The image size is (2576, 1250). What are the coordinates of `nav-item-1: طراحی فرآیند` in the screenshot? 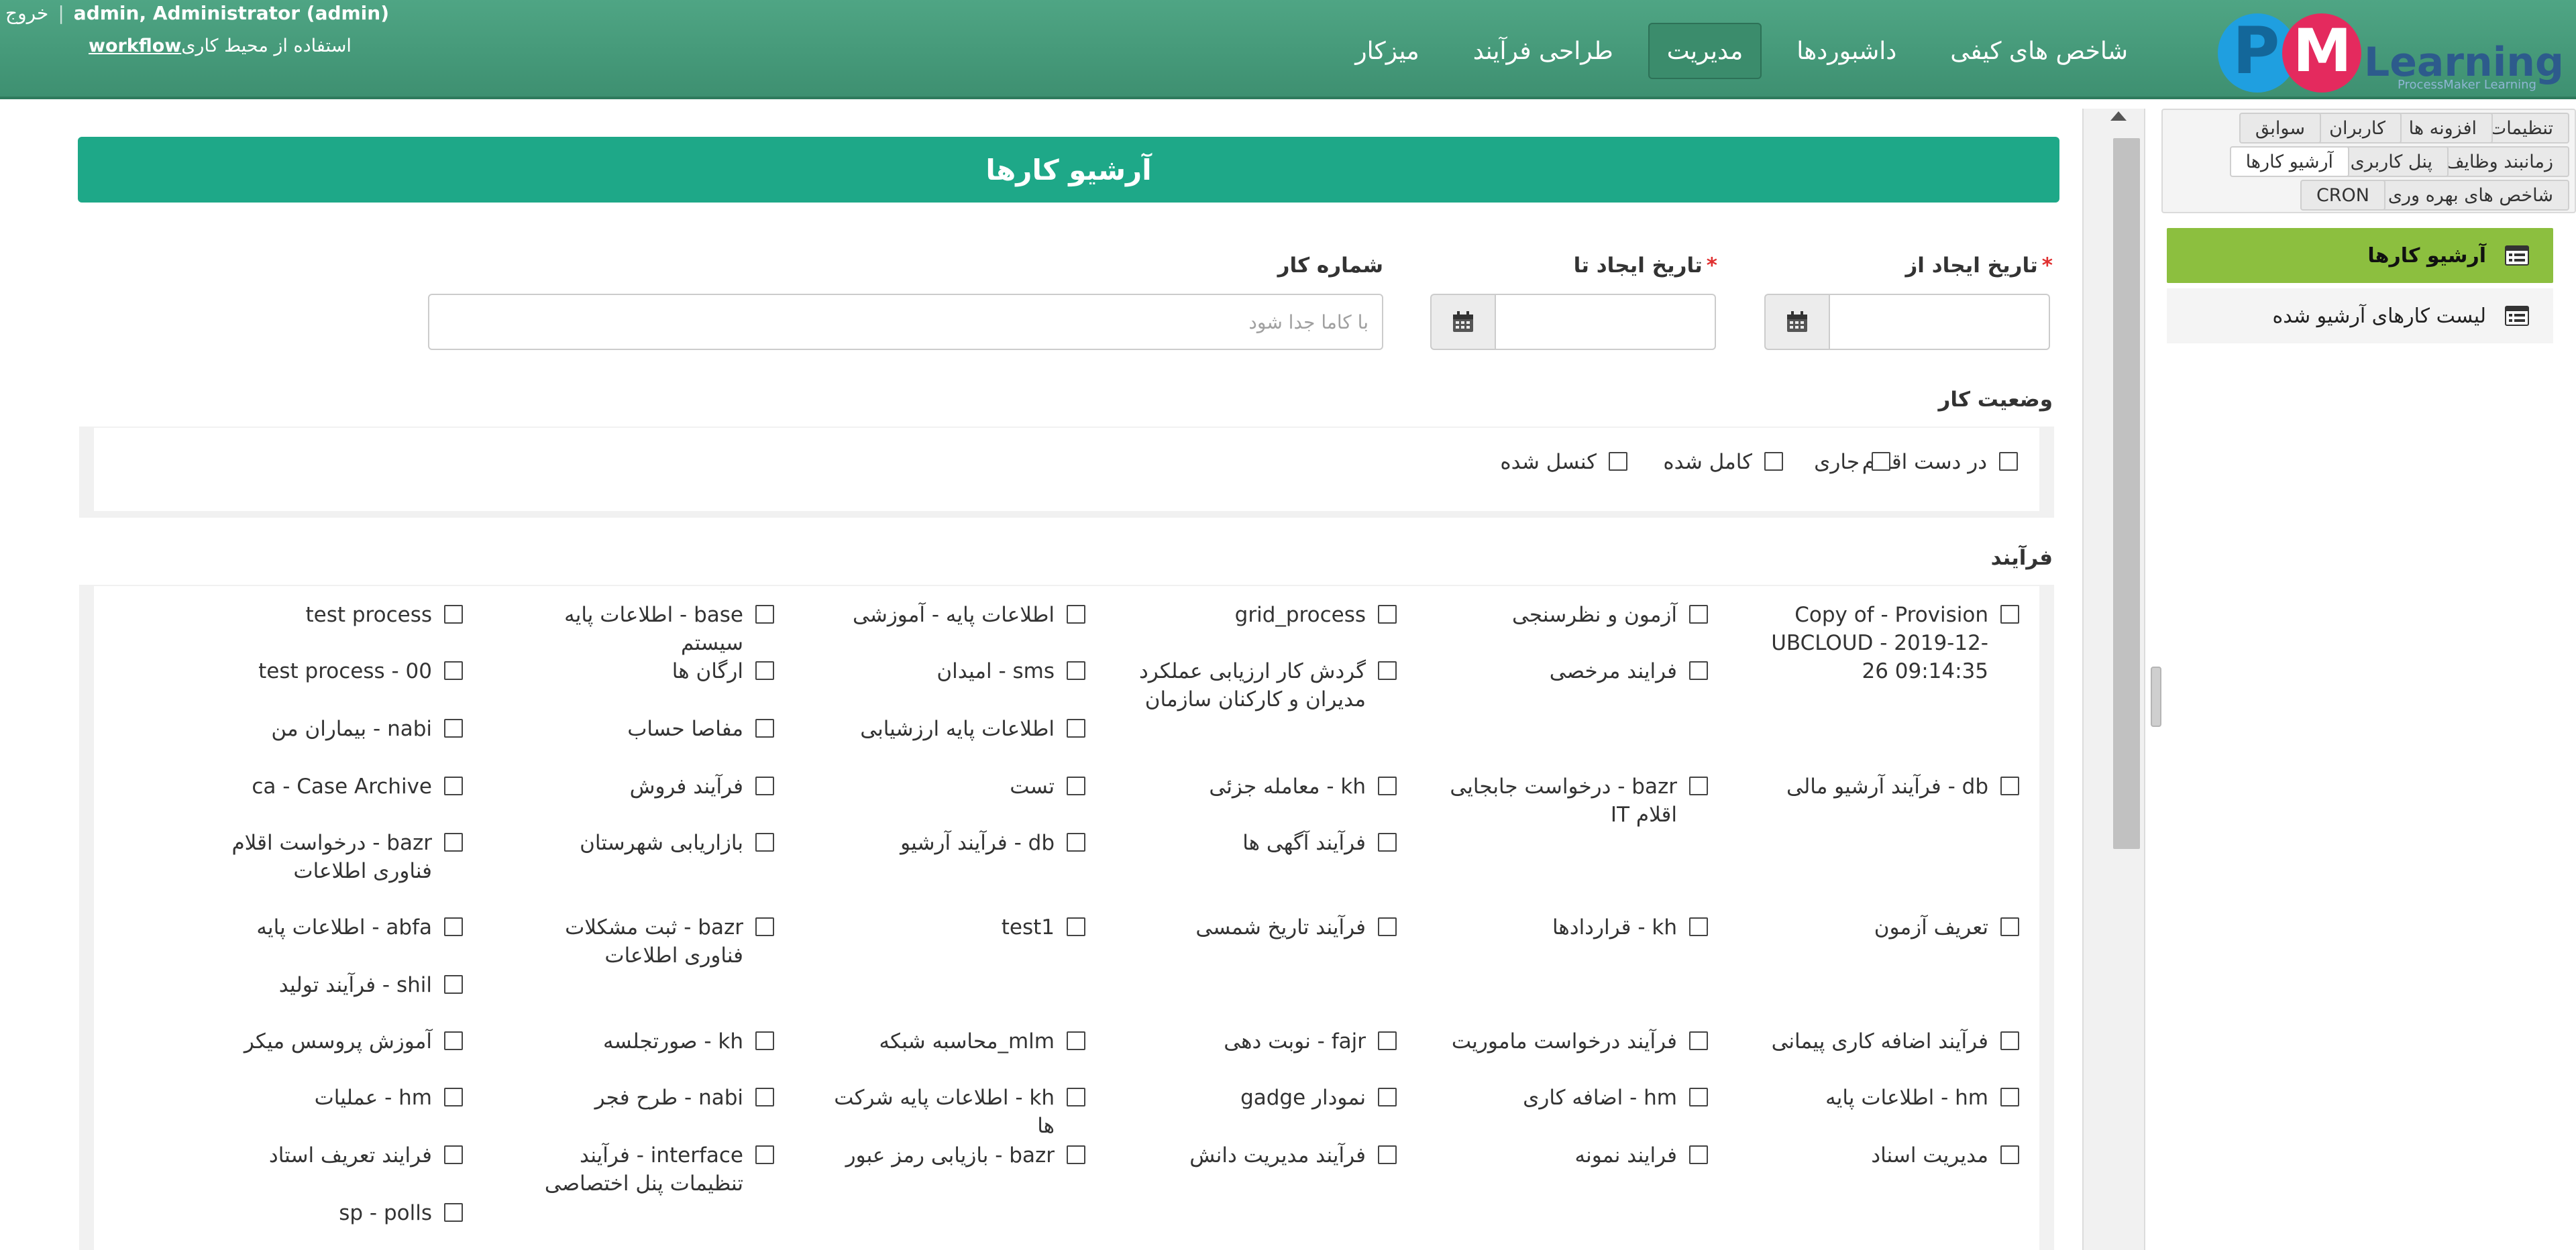 It's located at (1543, 51).